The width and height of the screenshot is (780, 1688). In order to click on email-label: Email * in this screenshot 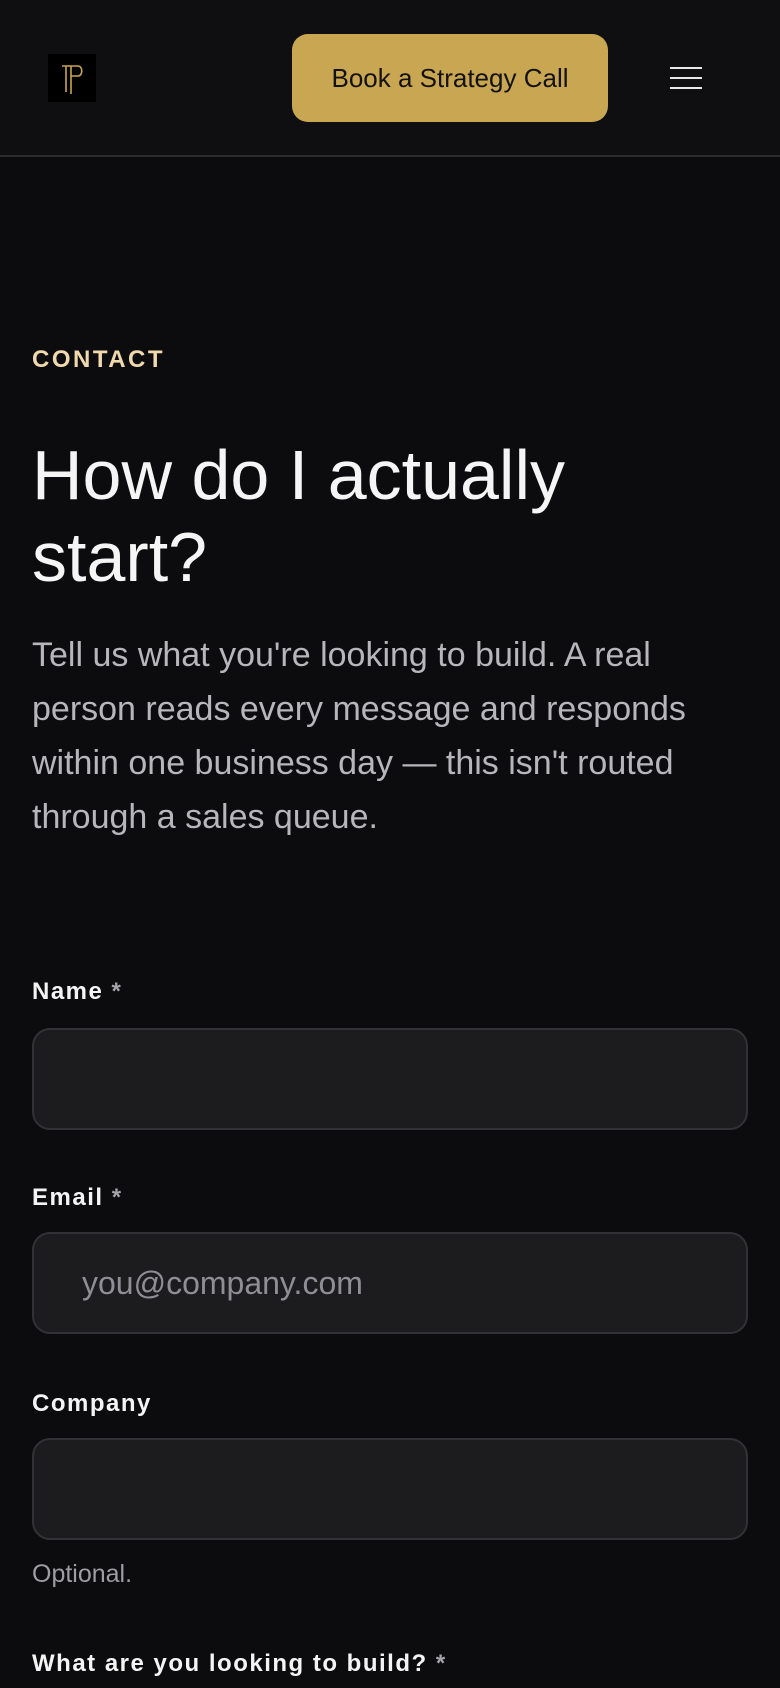, I will do `click(77, 1197)`.